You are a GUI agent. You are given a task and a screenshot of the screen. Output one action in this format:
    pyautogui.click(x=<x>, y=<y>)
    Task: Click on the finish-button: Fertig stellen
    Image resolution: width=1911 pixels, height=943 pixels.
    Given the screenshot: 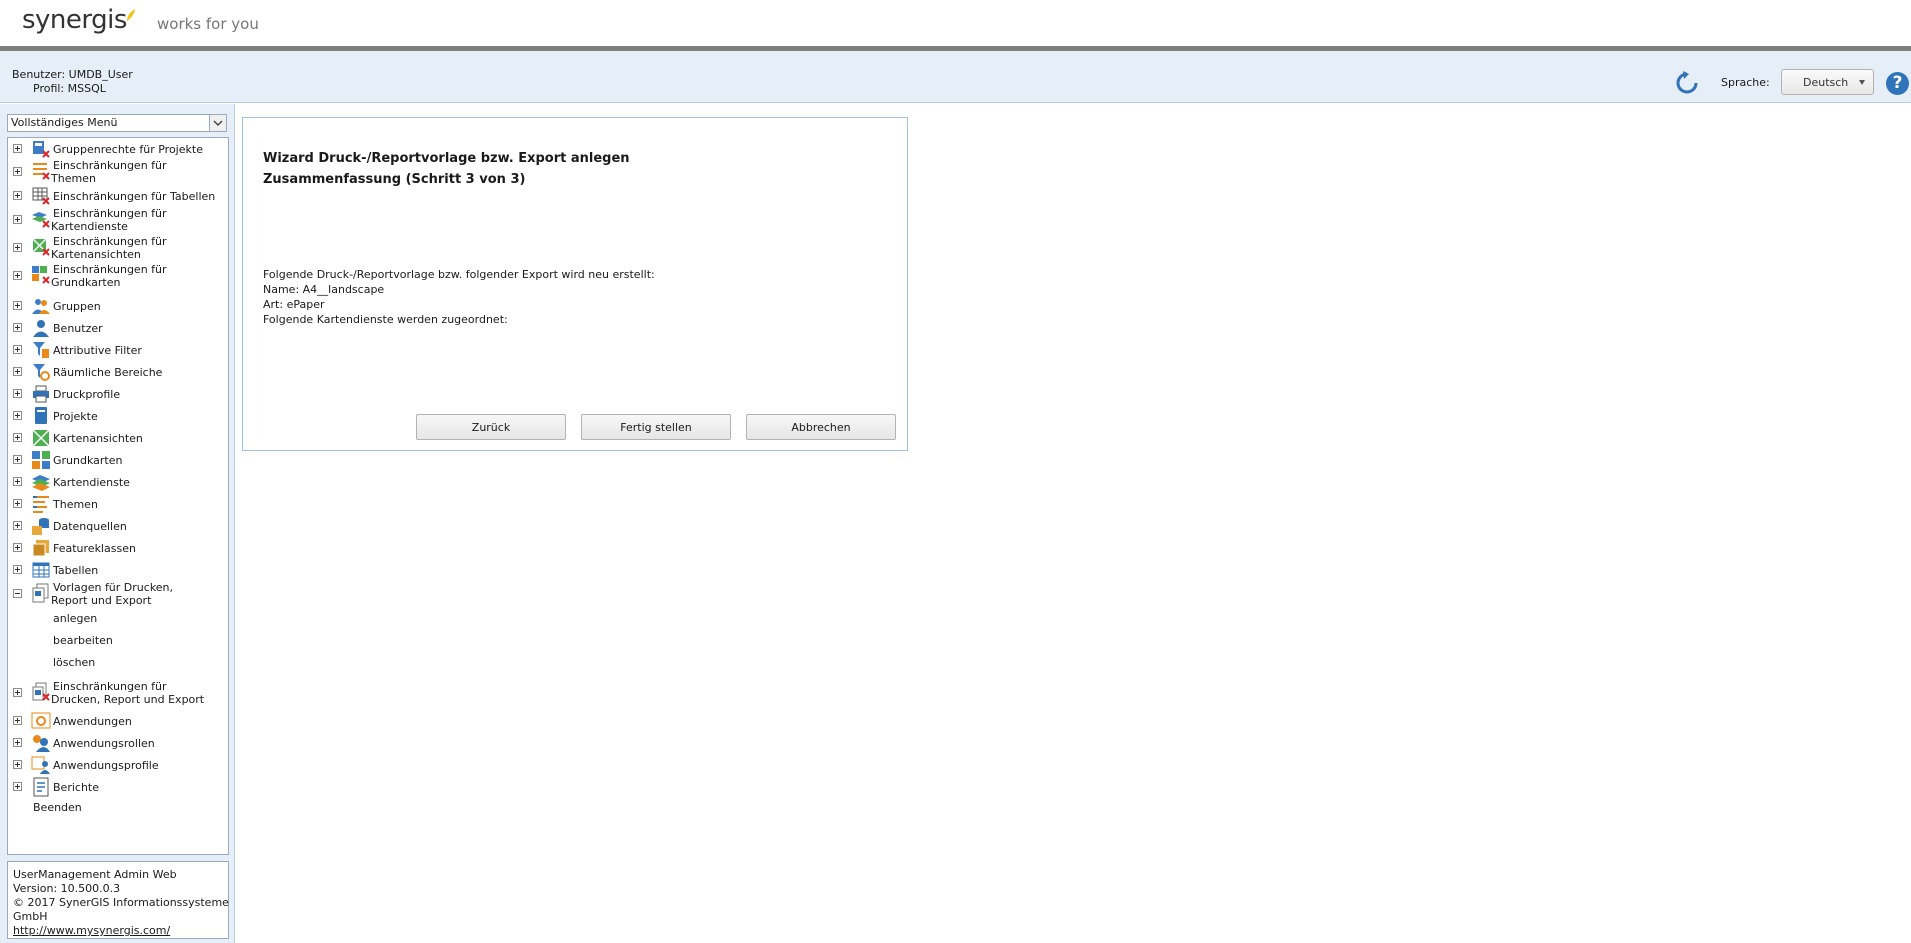 What is the action you would take?
    pyautogui.click(x=656, y=427)
    